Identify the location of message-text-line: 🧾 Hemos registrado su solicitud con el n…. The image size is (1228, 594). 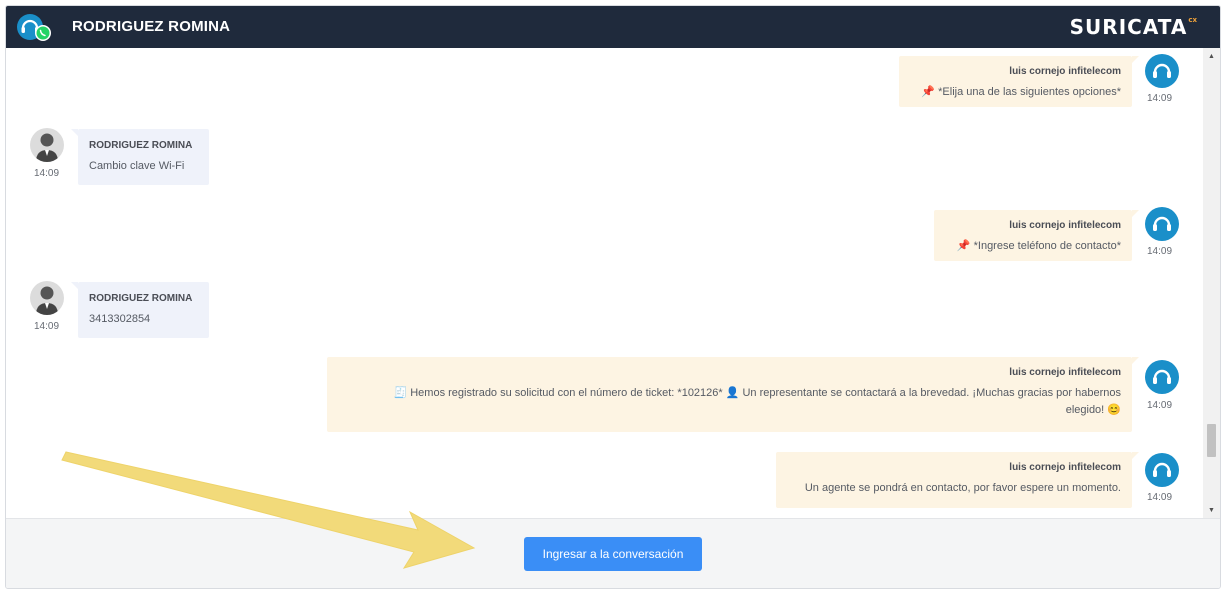
(757, 393).